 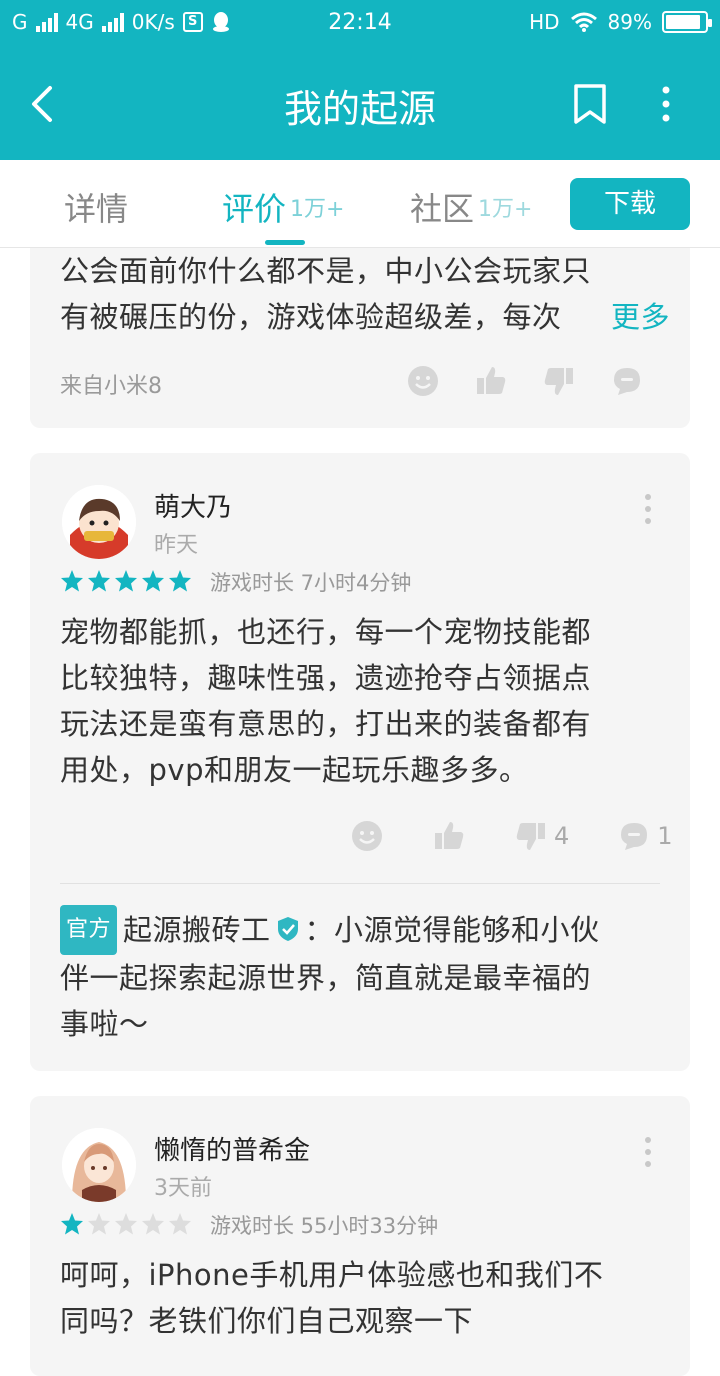 I want to click on divider, so click(x=360, y=883).